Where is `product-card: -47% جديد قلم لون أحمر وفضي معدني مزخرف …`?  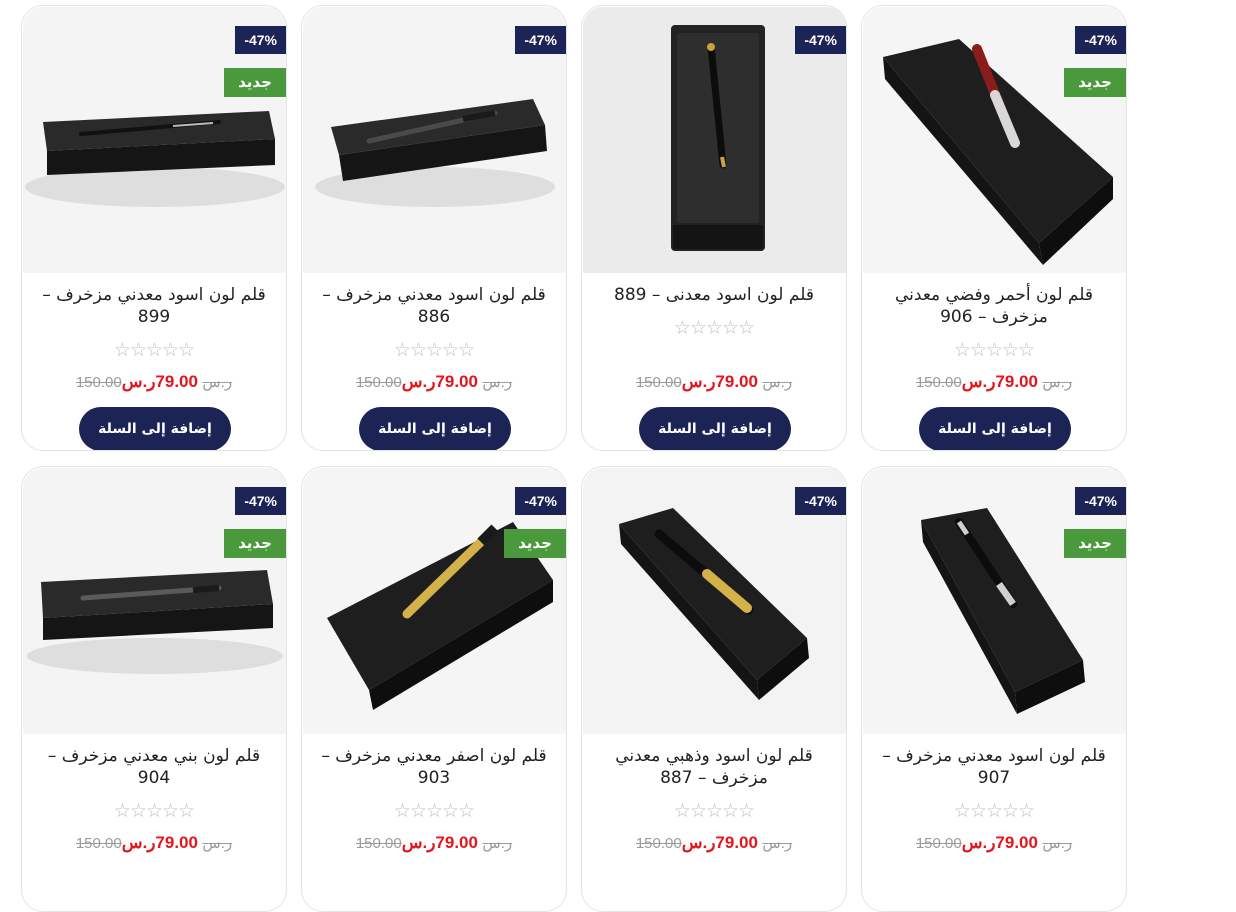
product-card: -47% جديد قلم لون أحمر وفضي معدني مزخرف … is located at coordinates (994, 228).